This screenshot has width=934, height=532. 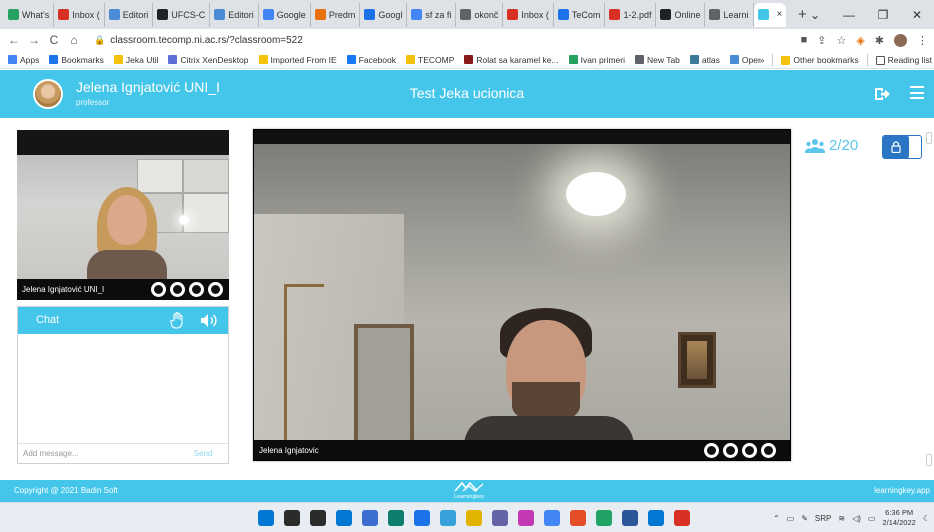 What do you see at coordinates (384, 14) in the screenshot?
I see `browser-tab: Googl` at bounding box center [384, 14].